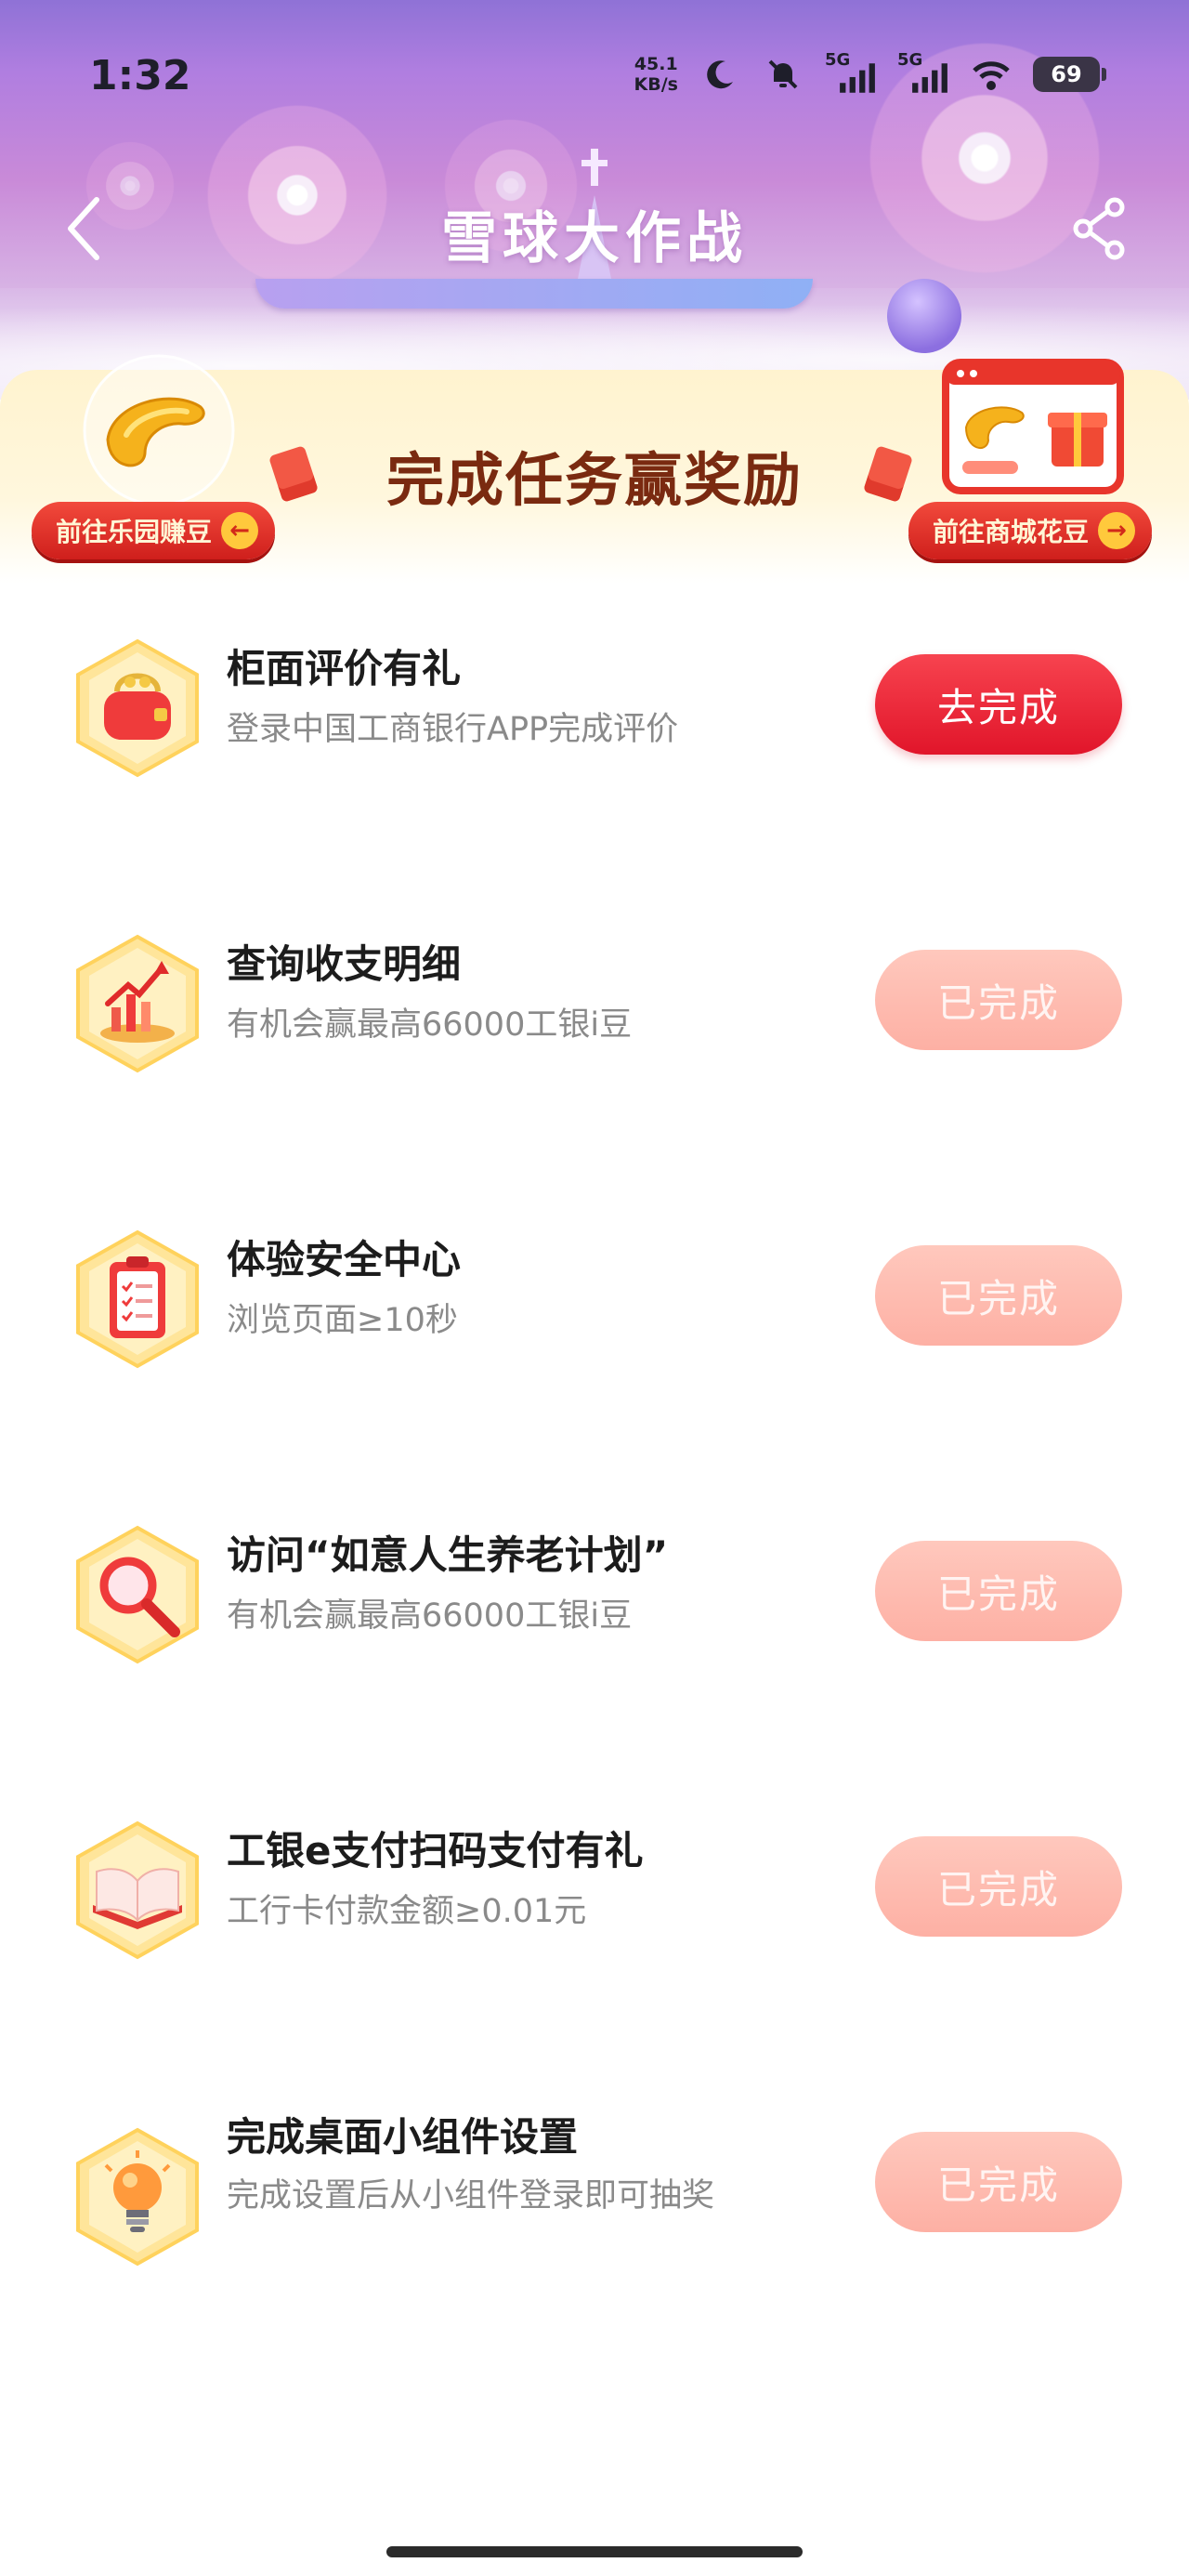 Image resolution: width=1189 pixels, height=2576 pixels. What do you see at coordinates (140, 75) in the screenshot?
I see `status-time: 1:32` at bounding box center [140, 75].